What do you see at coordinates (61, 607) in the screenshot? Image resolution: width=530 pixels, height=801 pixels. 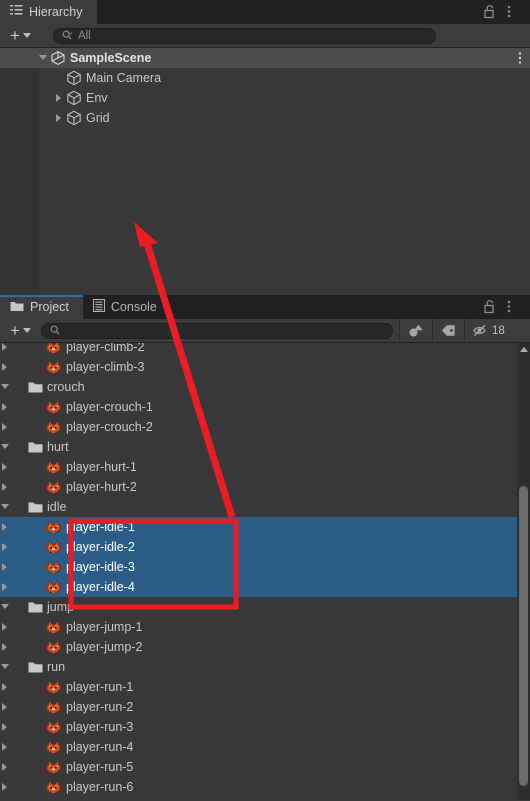 I see `project-row-label: jump` at bounding box center [61, 607].